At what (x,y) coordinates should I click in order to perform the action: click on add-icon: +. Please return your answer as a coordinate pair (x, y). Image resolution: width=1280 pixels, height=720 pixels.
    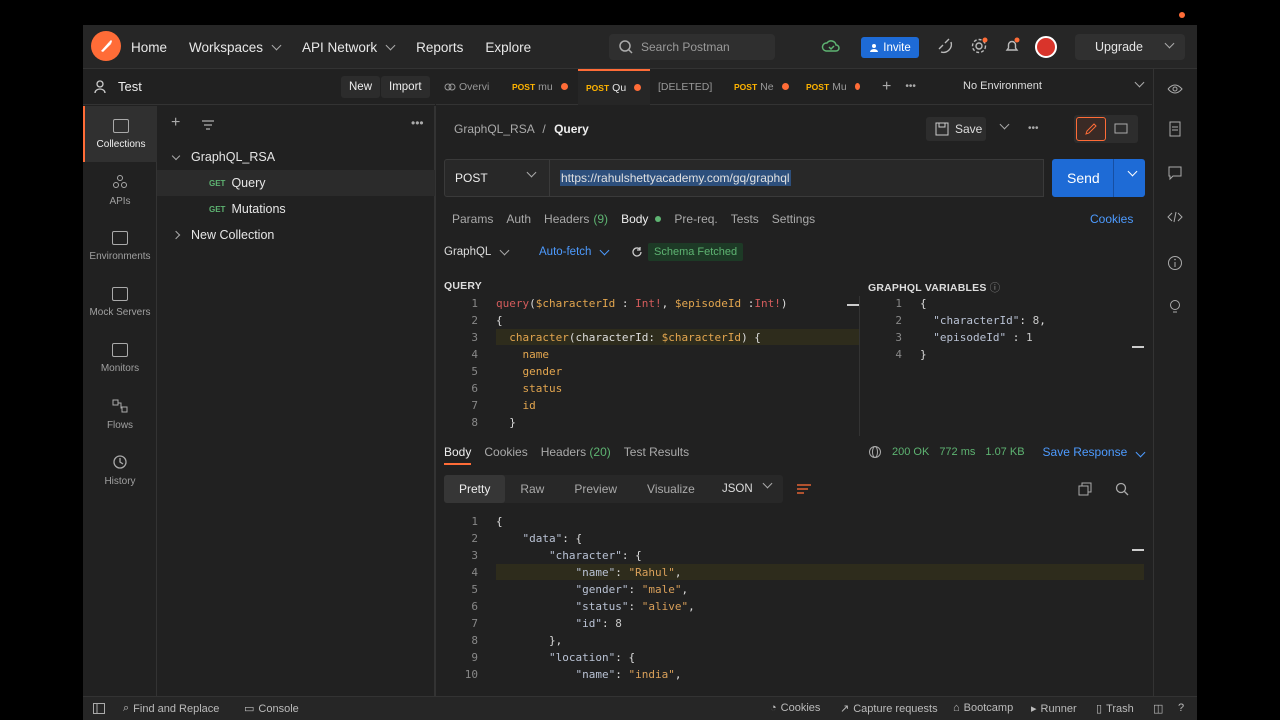
    Looking at the image, I should click on (175, 123).